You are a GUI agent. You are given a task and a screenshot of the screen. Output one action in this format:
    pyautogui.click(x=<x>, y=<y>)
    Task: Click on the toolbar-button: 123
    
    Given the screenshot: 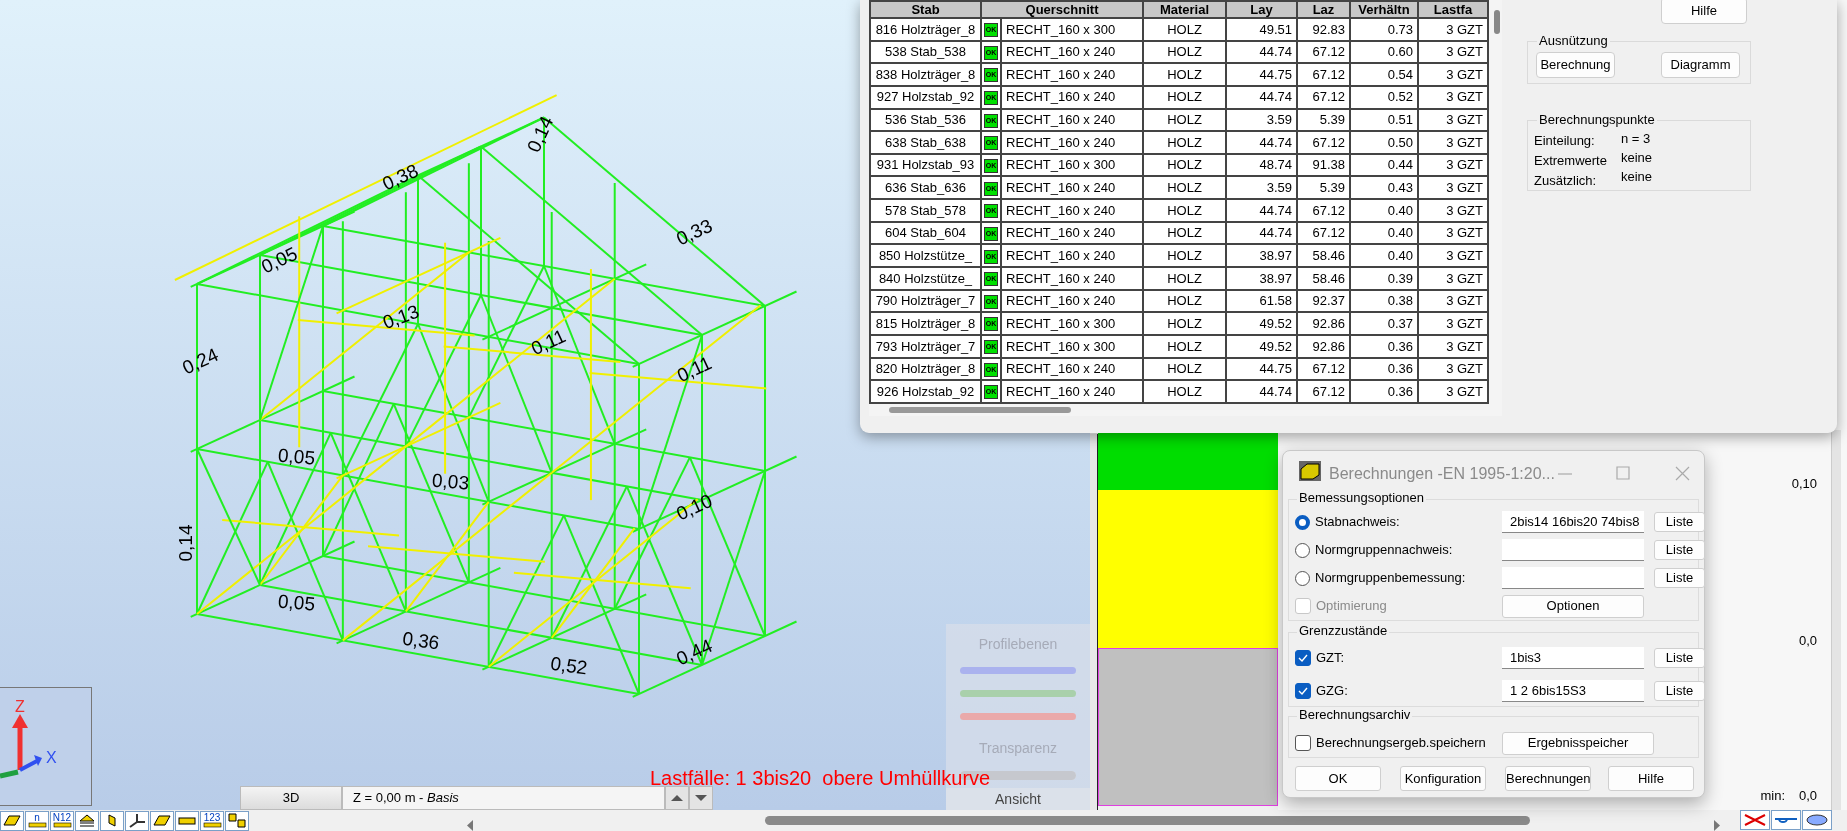 What is the action you would take?
    pyautogui.click(x=212, y=820)
    